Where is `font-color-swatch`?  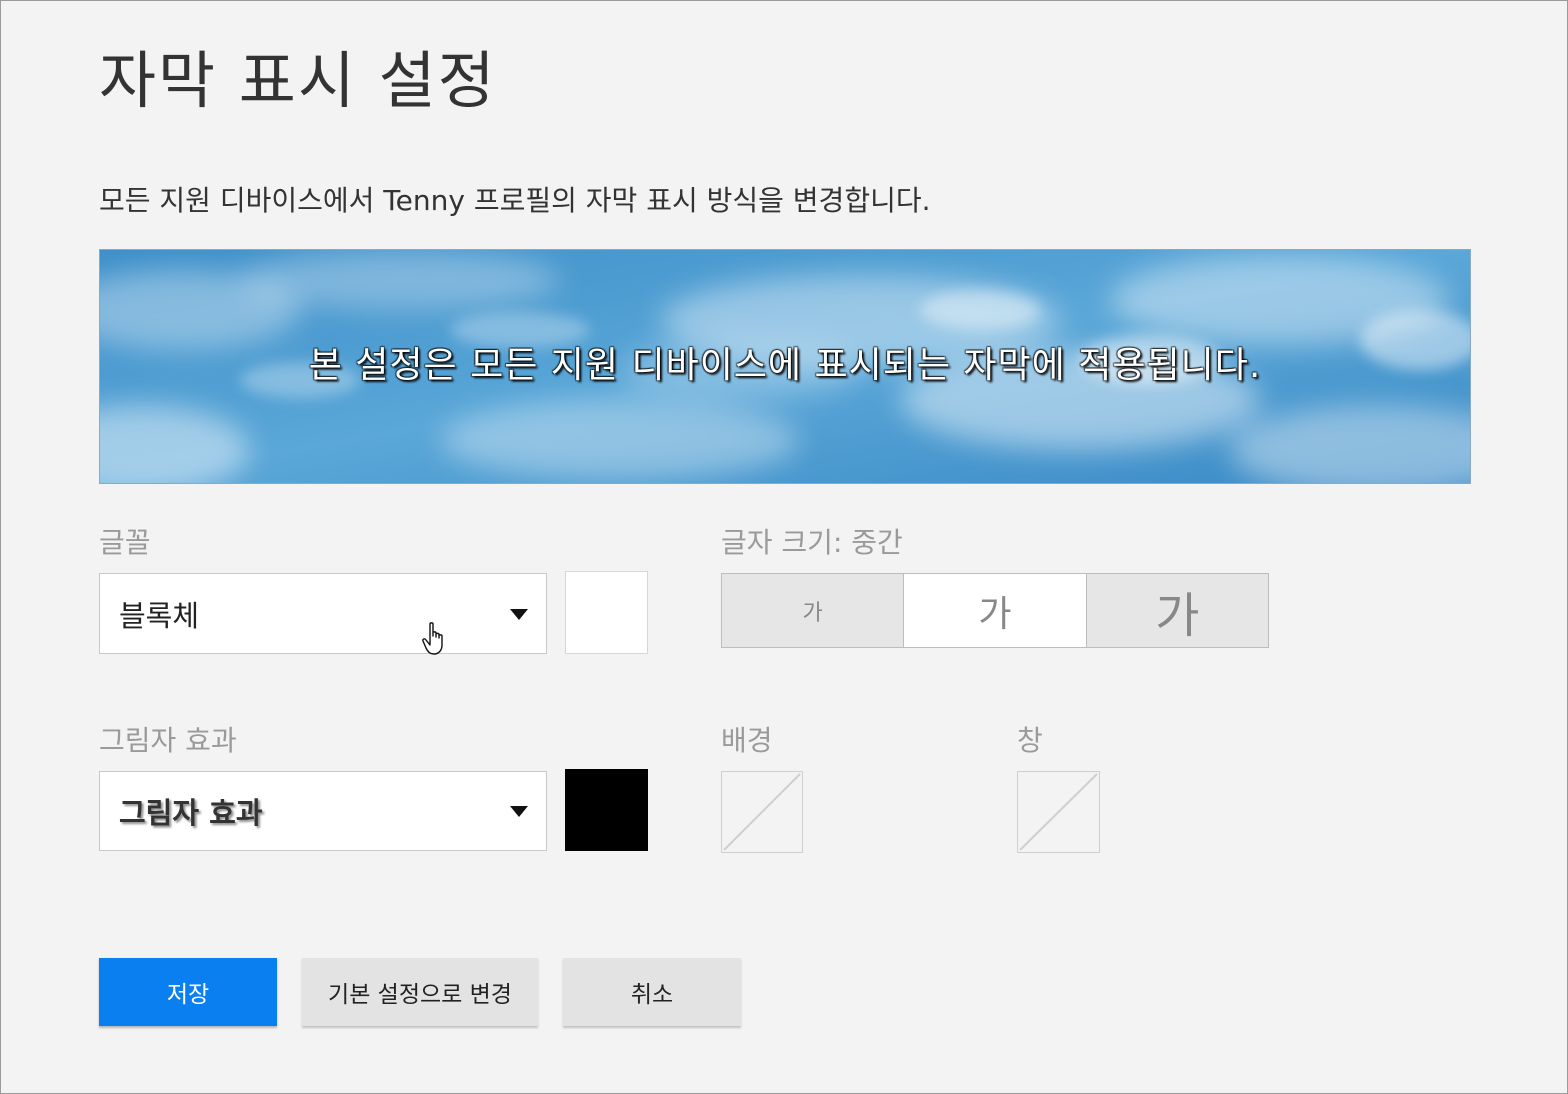
font-color-swatch is located at coordinates (606, 612).